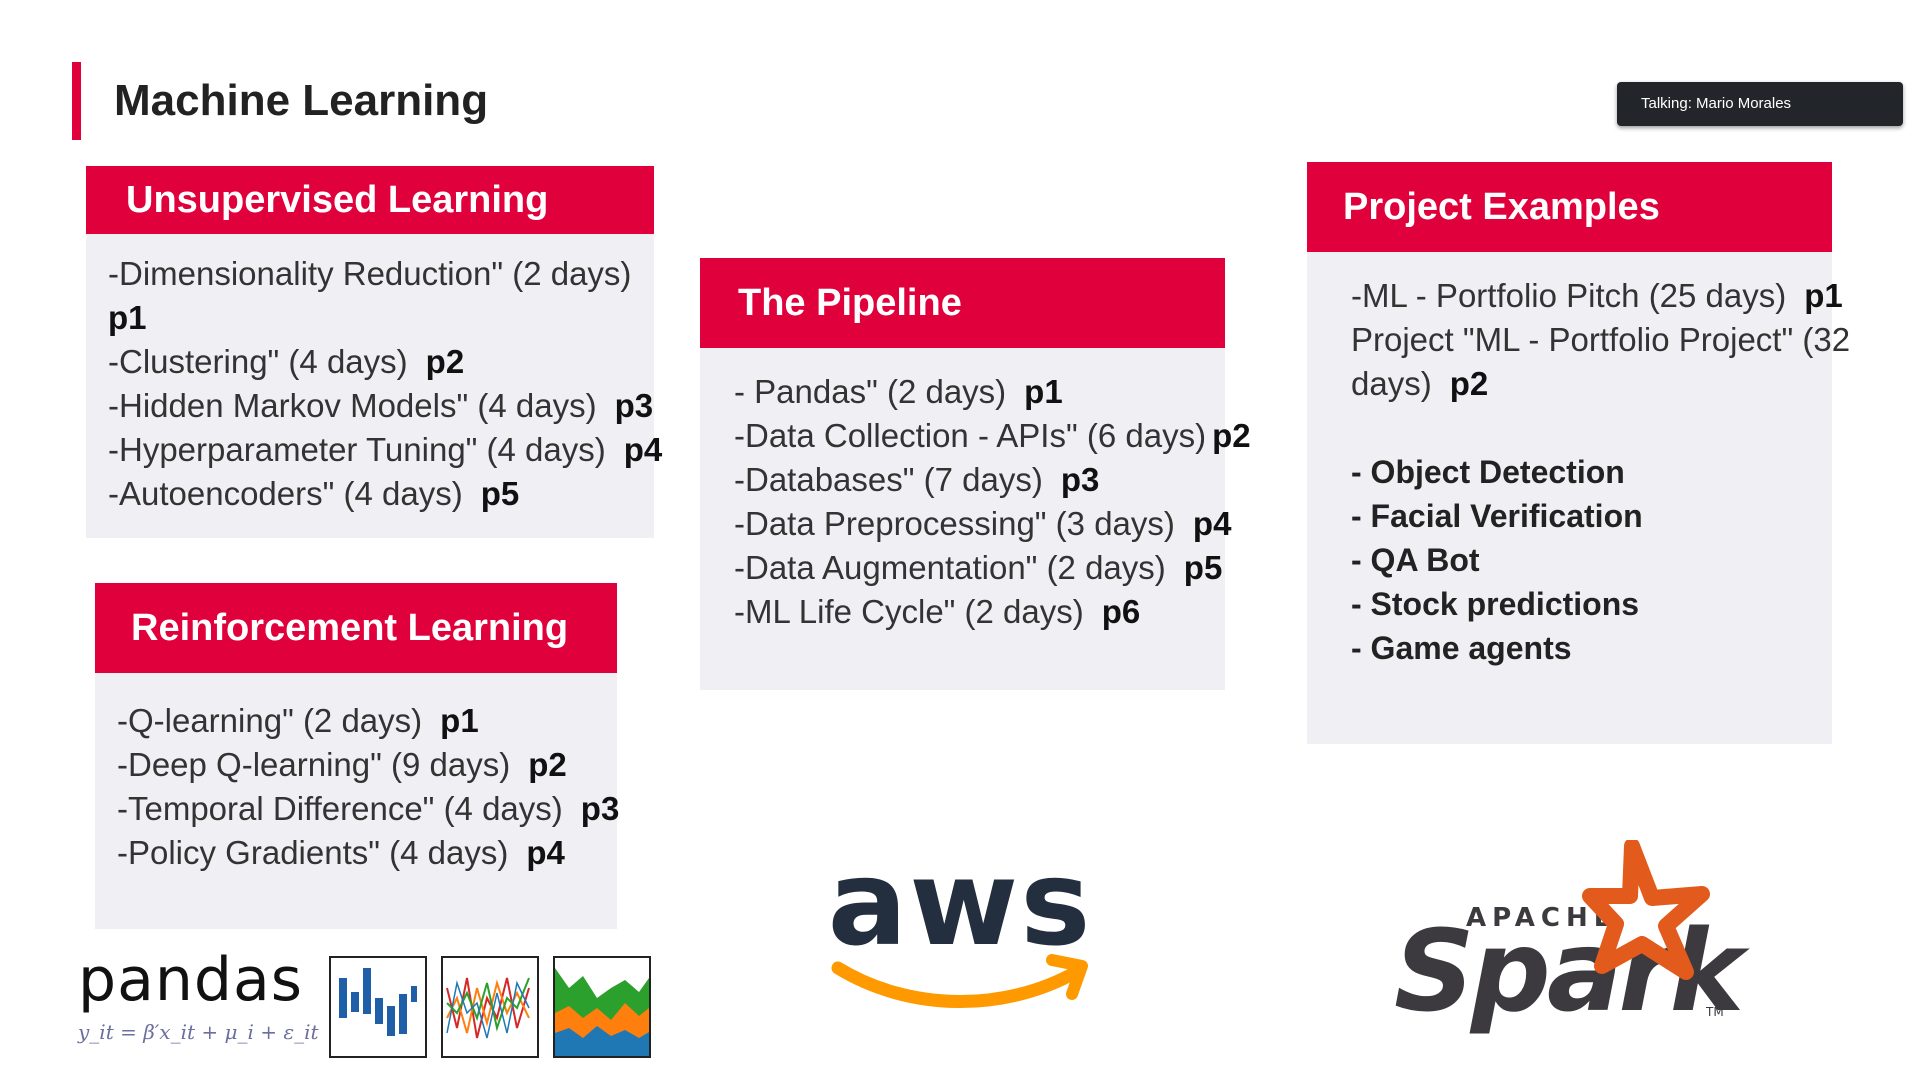 This screenshot has height=1080, width=1920. Describe the element at coordinates (378, 1007) in the screenshot. I see `bar-chart-thumbnail-icon` at that location.